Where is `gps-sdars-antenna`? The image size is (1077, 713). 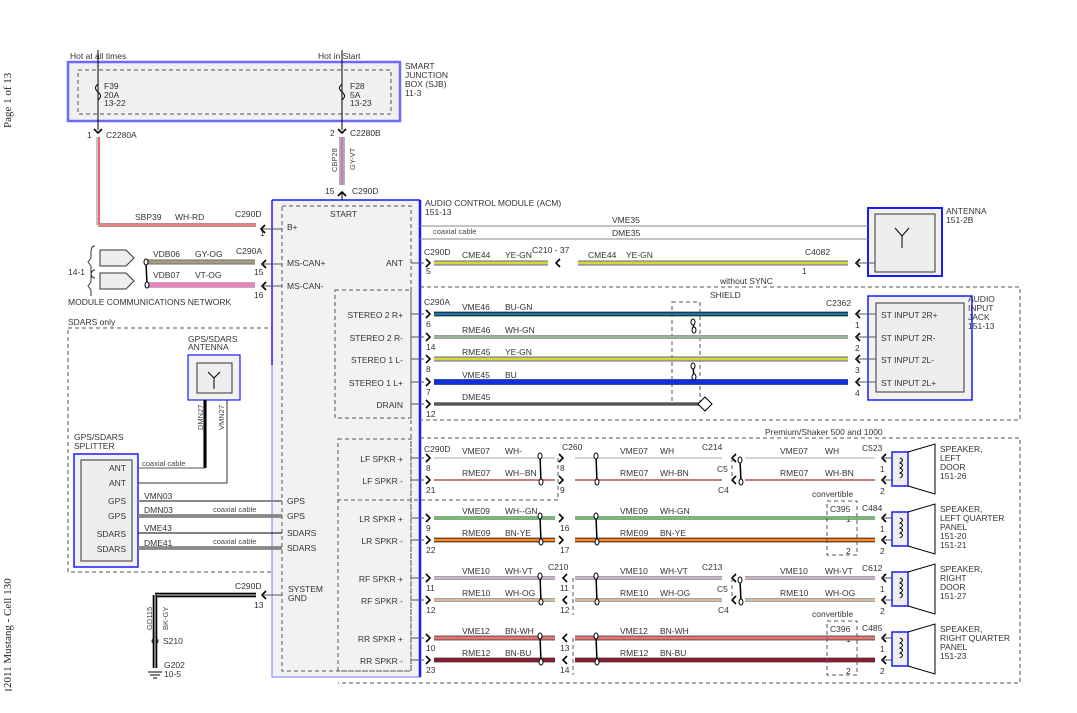 gps-sdars-antenna is located at coordinates (214, 377).